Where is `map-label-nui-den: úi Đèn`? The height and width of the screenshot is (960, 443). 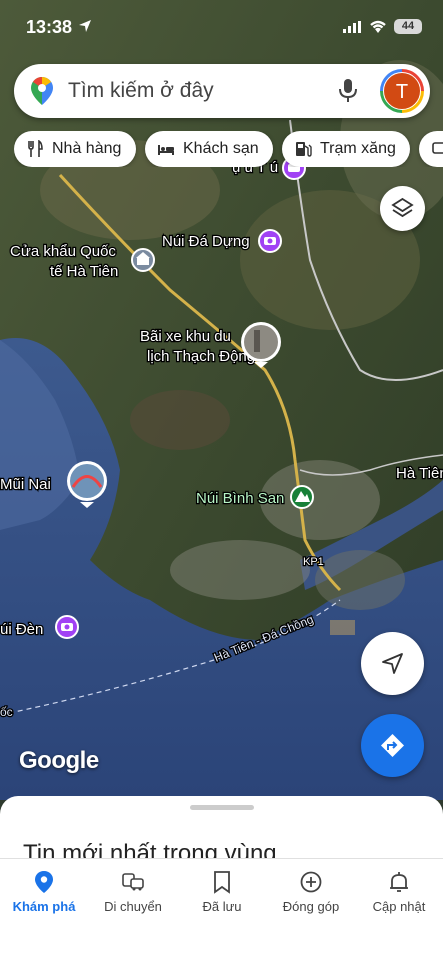
map-label-nui-den: úi Đèn is located at coordinates (22, 630).